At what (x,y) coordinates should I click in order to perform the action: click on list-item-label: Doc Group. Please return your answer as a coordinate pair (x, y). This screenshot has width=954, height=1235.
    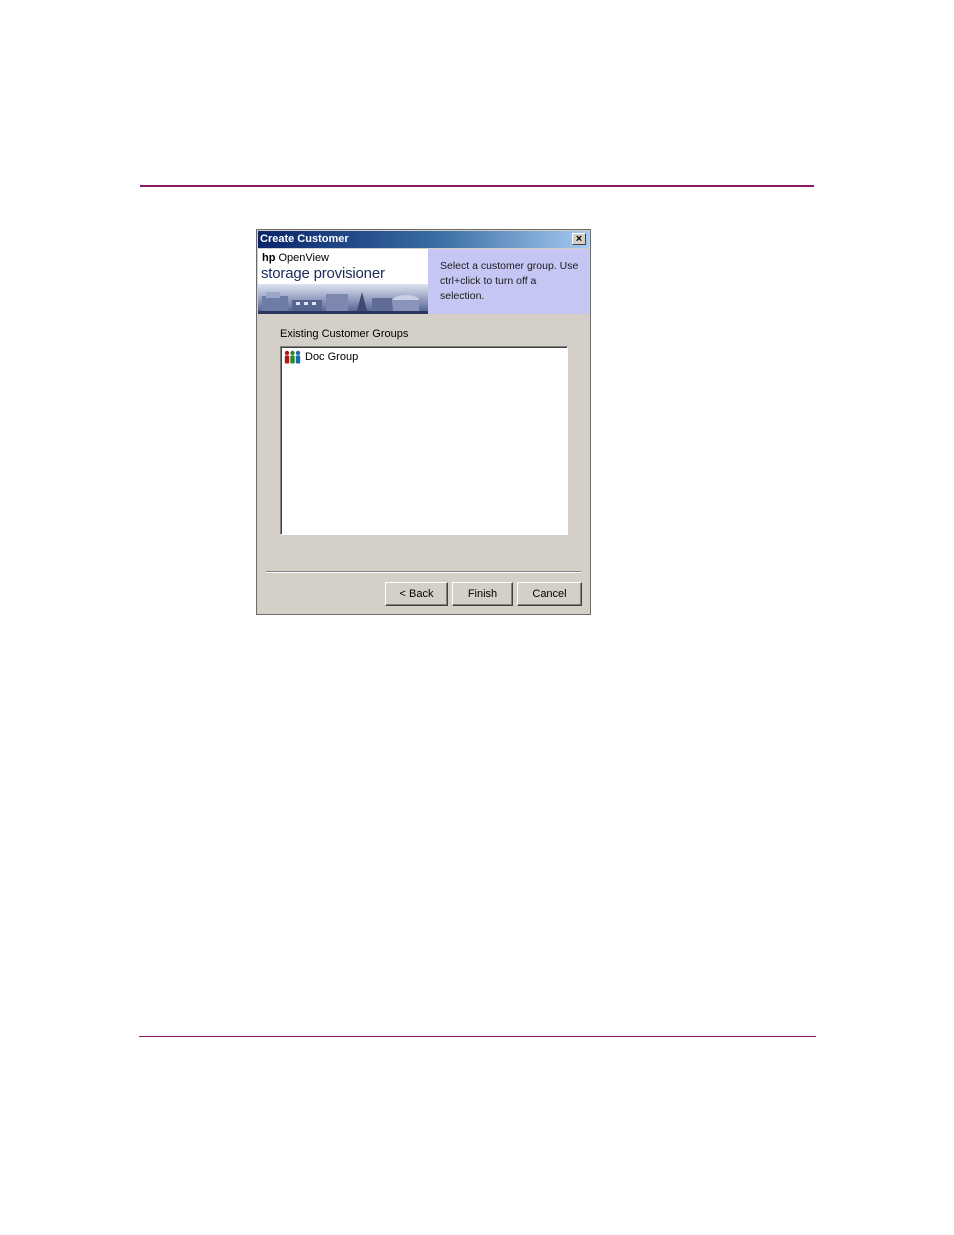
    Looking at the image, I should click on (332, 357).